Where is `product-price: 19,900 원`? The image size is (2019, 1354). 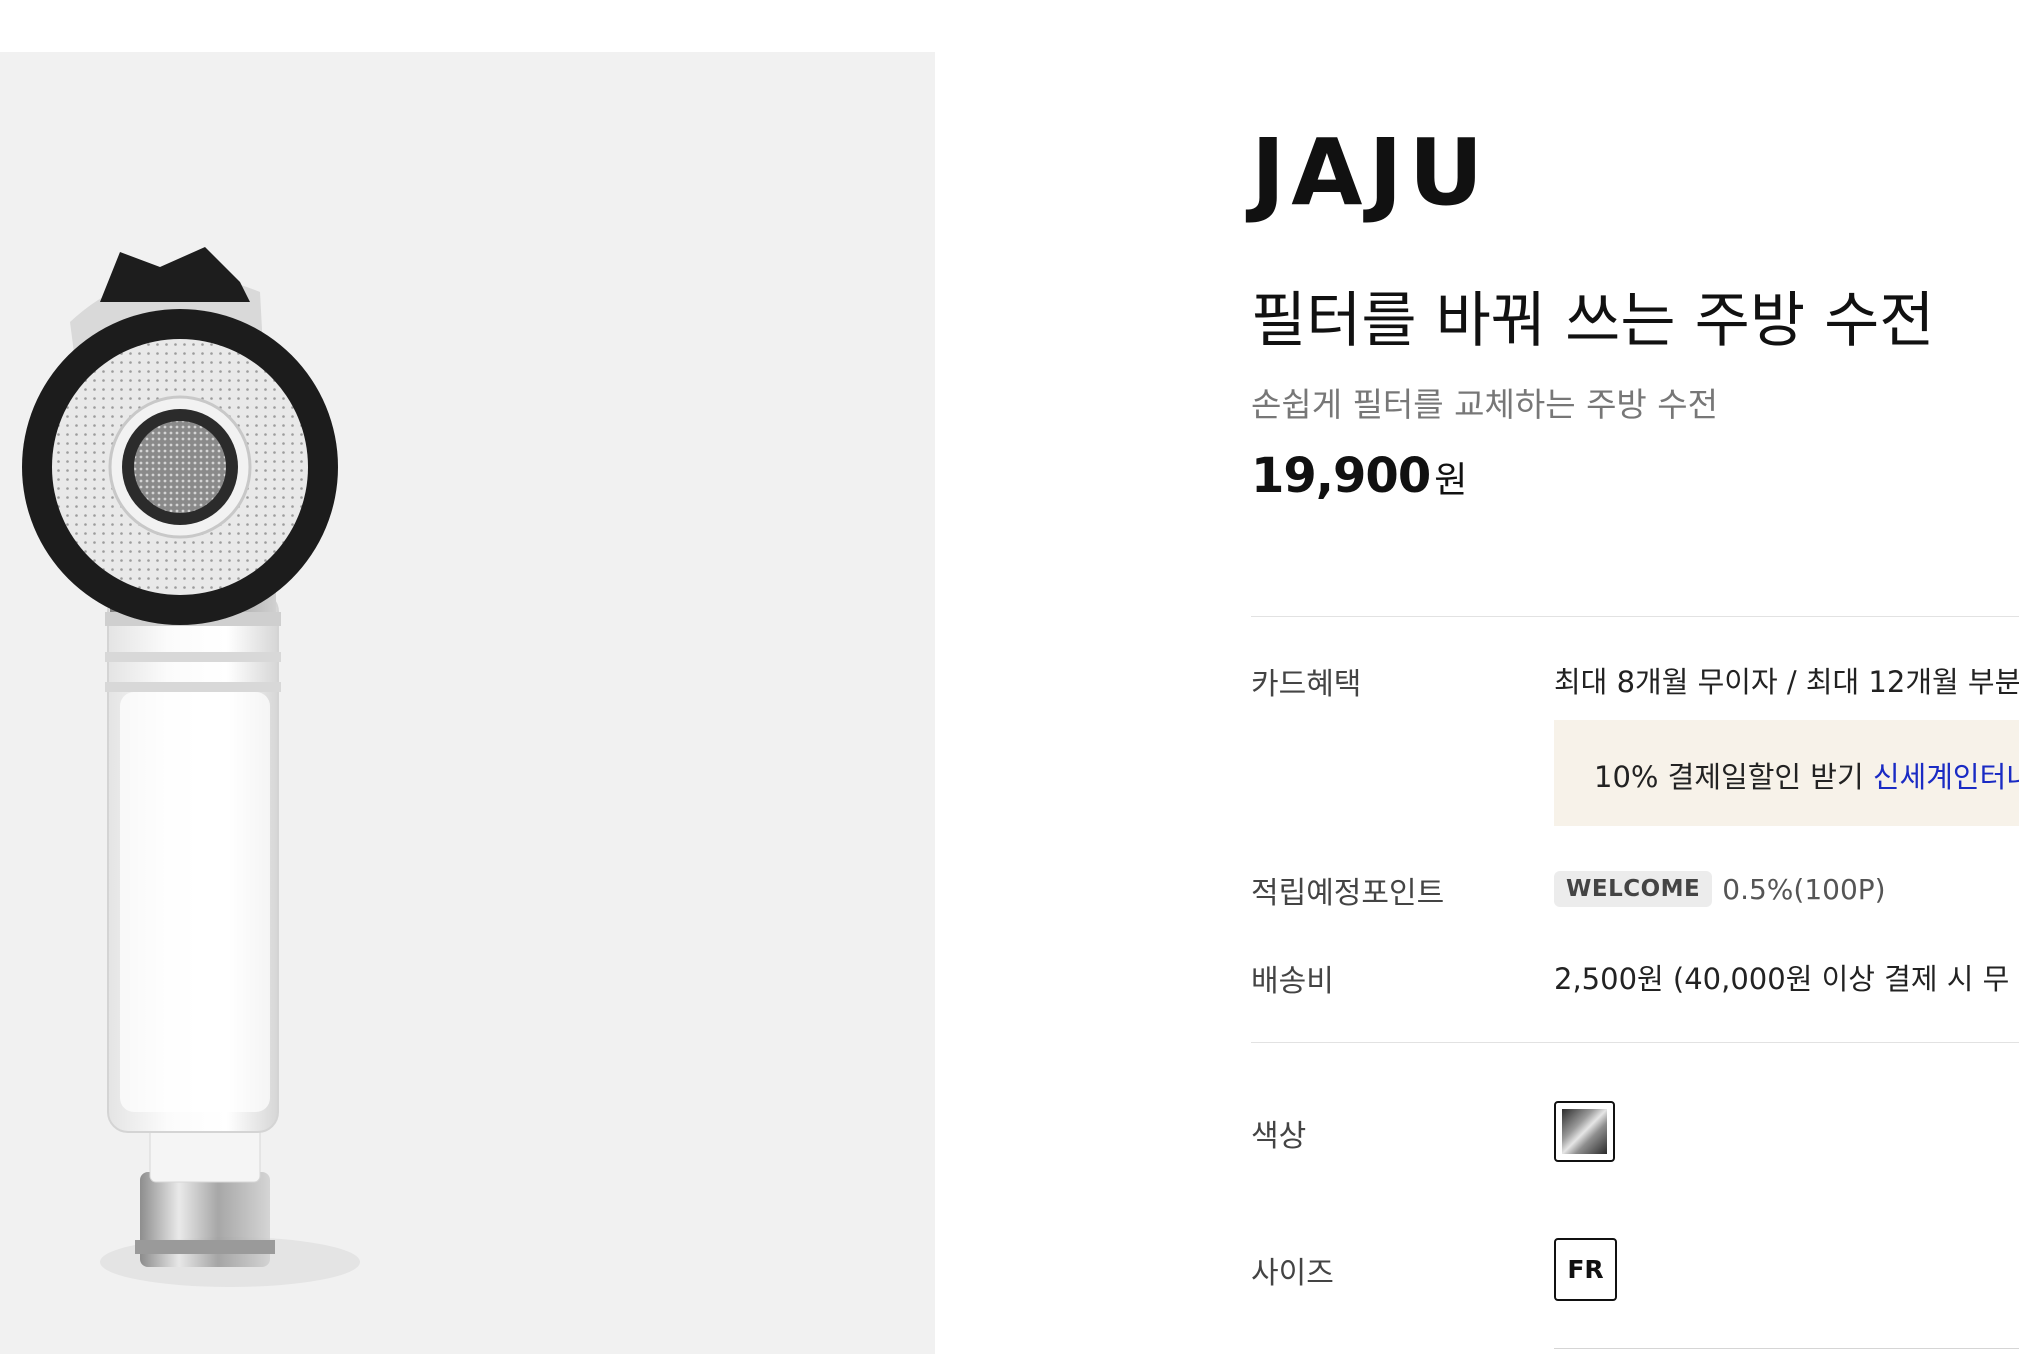
product-price: 19,900 원 is located at coordinates (1359, 476).